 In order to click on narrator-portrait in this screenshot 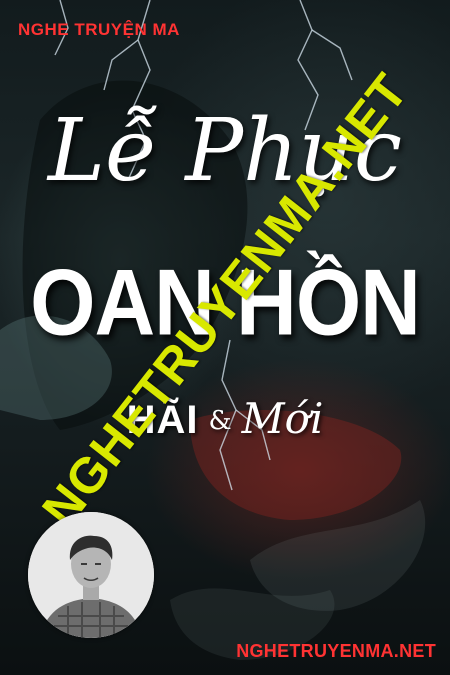, I will do `click(91, 575)`.